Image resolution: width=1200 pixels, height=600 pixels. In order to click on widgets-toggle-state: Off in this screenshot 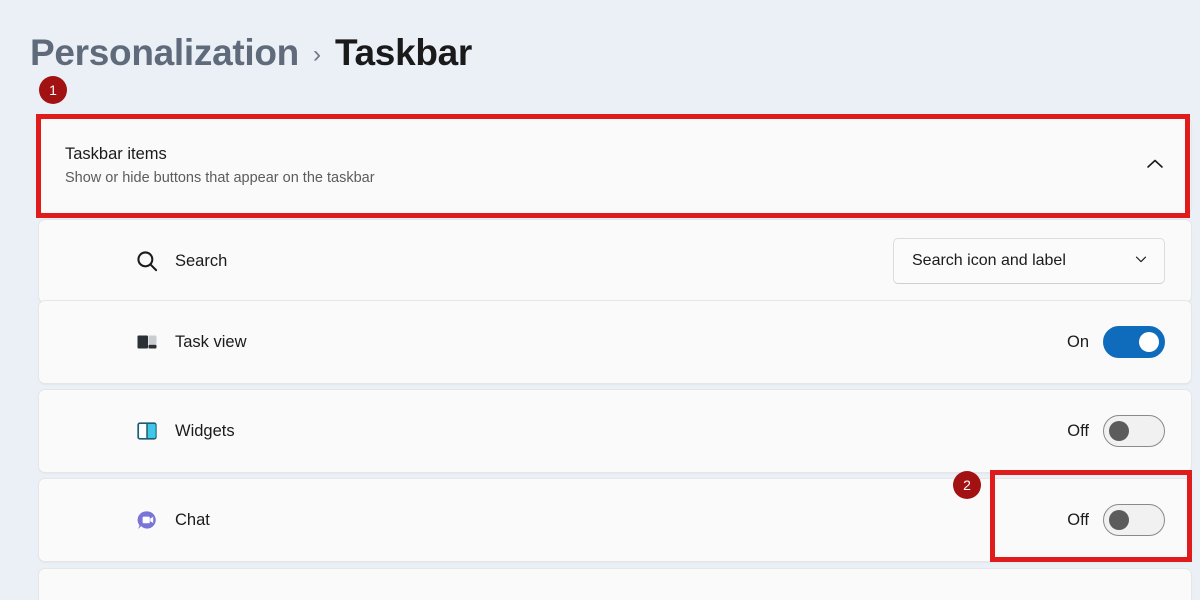, I will do `click(1078, 430)`.